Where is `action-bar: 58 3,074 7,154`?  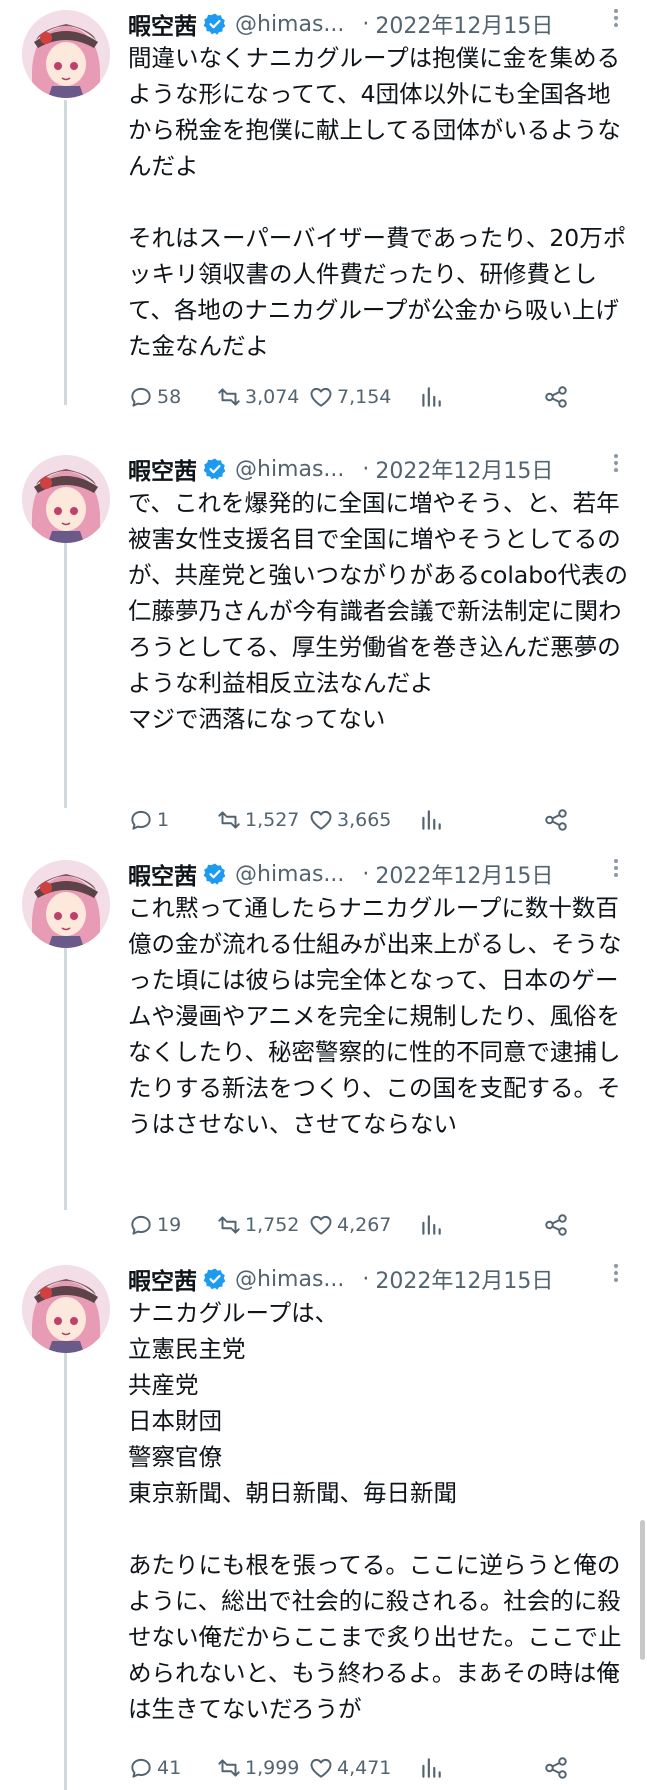
action-bar: 58 3,074 7,154 is located at coordinates (358, 397).